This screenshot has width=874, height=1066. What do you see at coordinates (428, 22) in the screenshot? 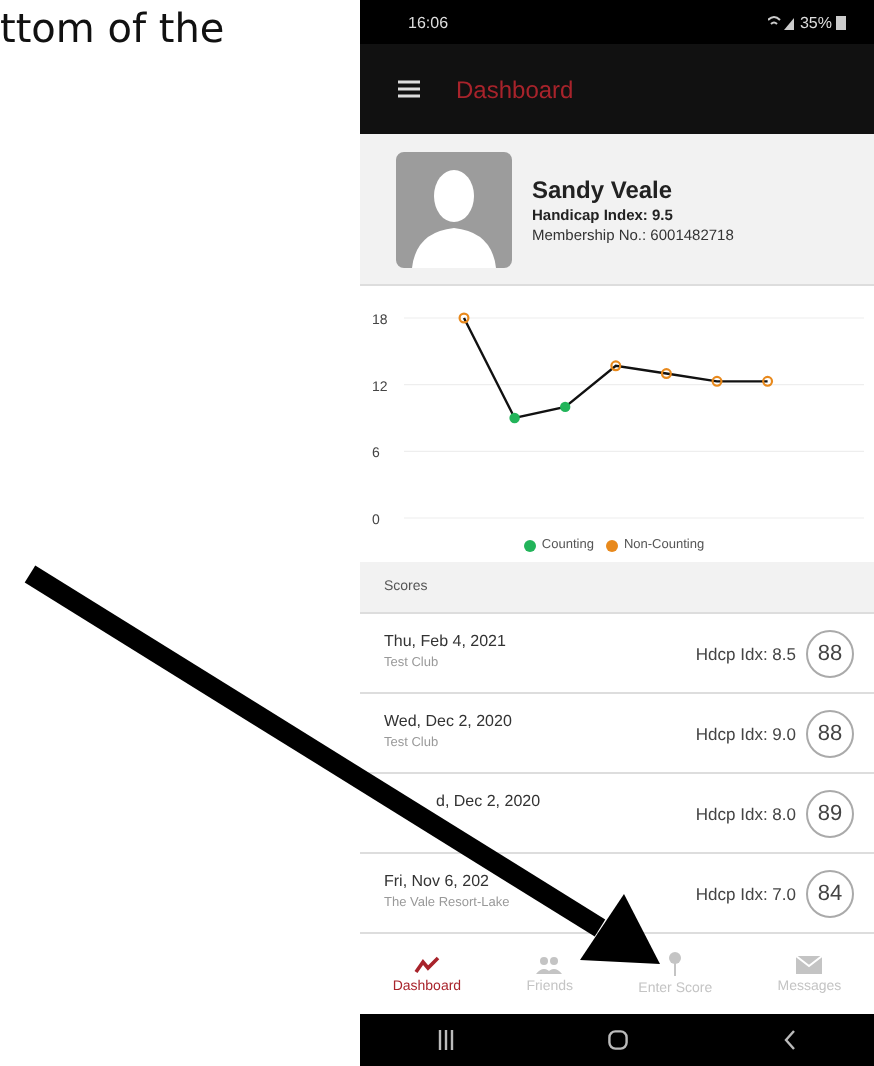
I see `status-time: 16:06` at bounding box center [428, 22].